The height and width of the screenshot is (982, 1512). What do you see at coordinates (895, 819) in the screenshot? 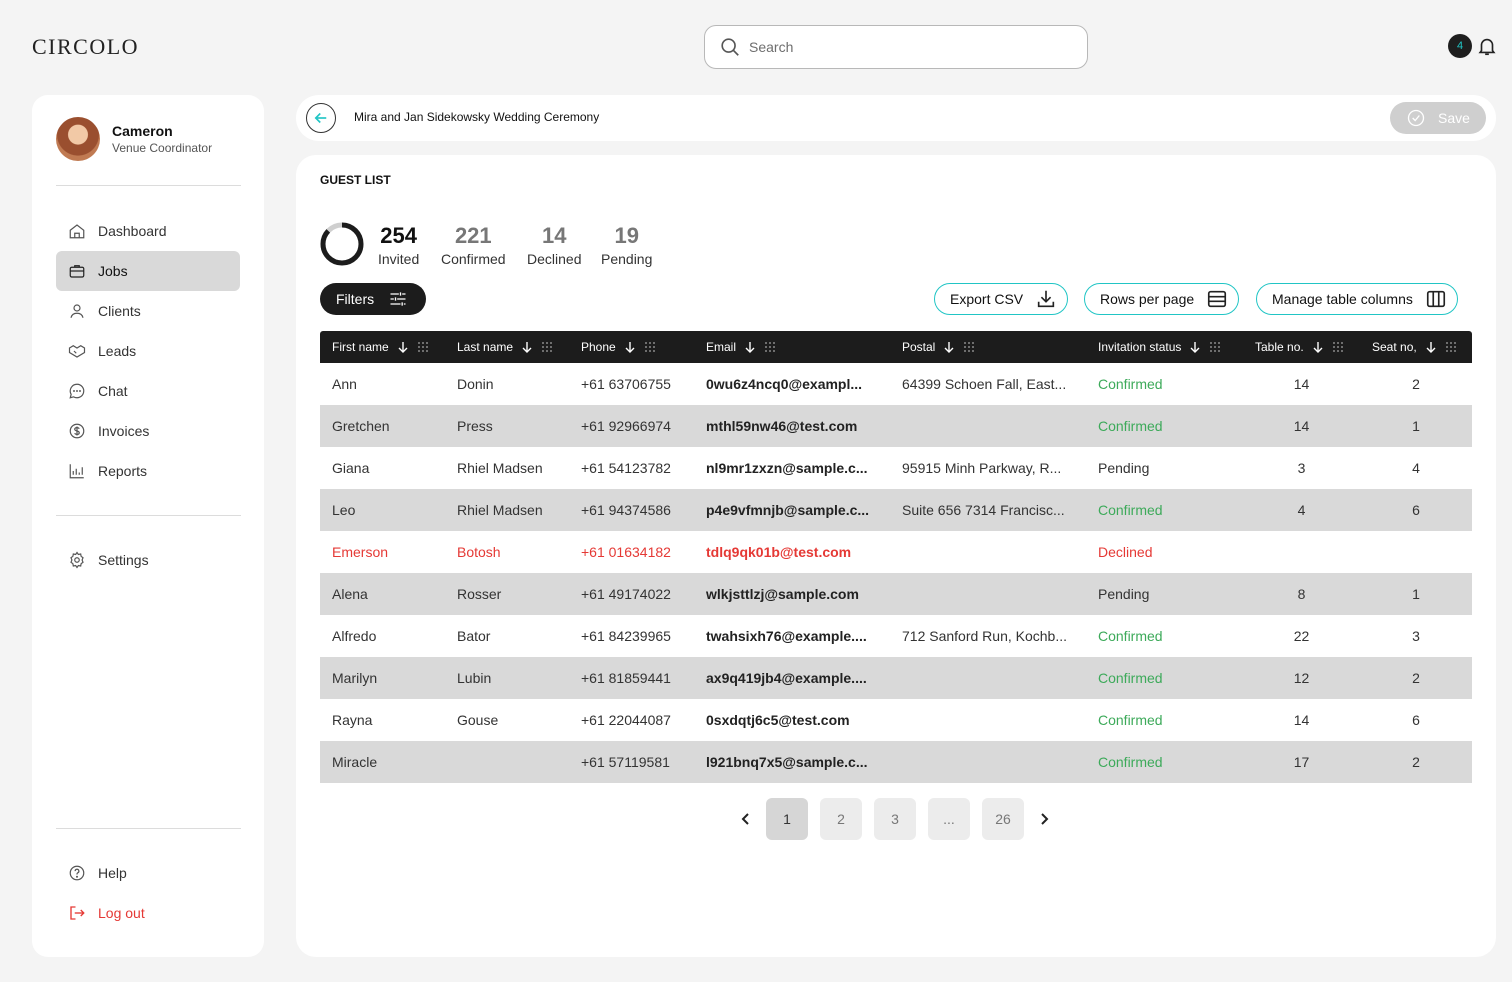
I see `page-button: 3` at bounding box center [895, 819].